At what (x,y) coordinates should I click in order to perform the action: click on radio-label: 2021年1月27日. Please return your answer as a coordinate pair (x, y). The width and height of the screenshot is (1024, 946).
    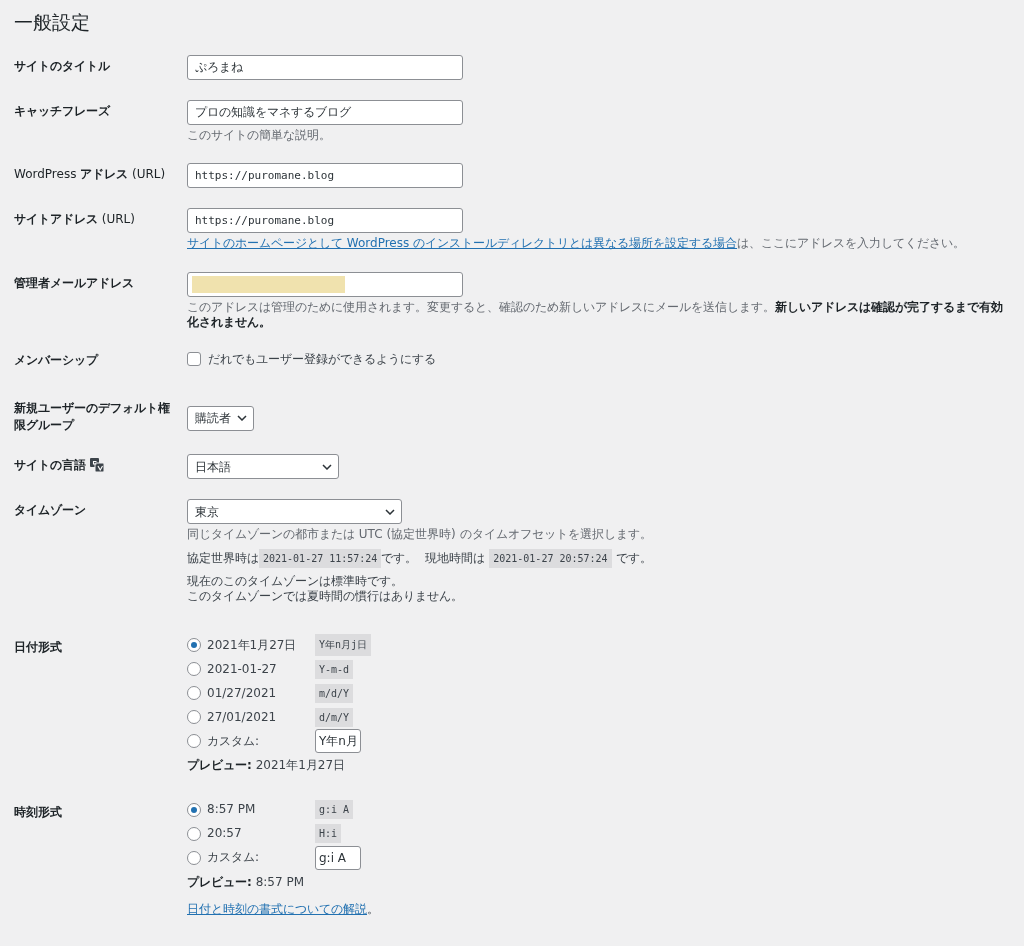
    Looking at the image, I should click on (261, 645).